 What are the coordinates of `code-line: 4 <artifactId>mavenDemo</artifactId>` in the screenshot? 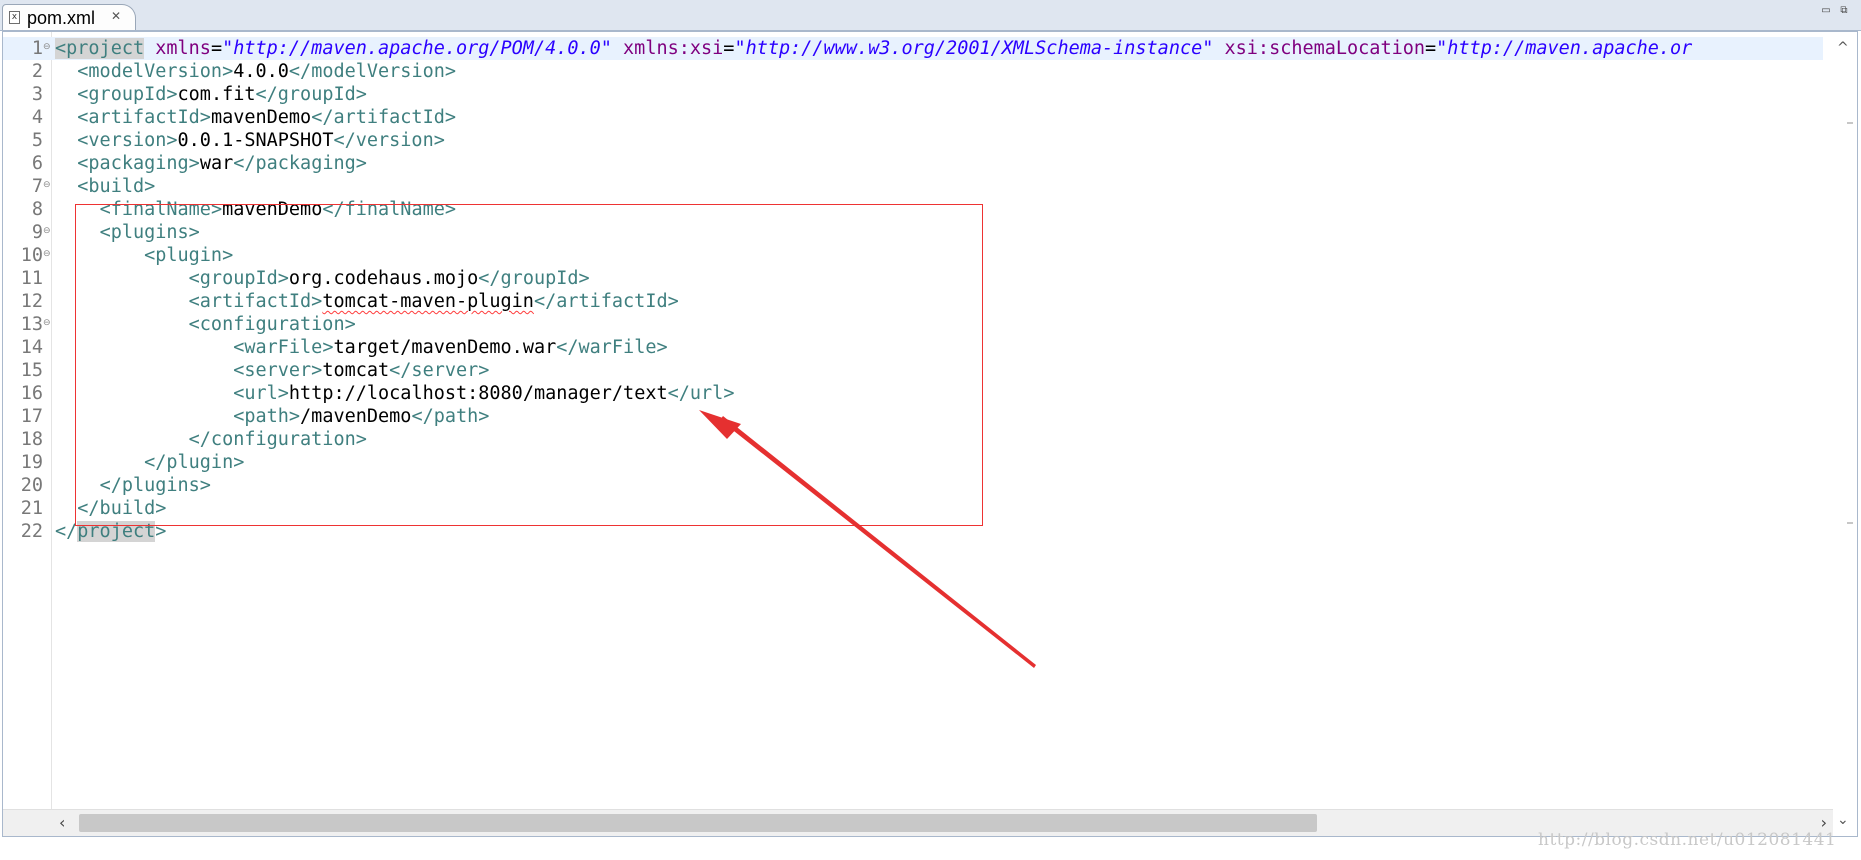 It's located at (913, 117).